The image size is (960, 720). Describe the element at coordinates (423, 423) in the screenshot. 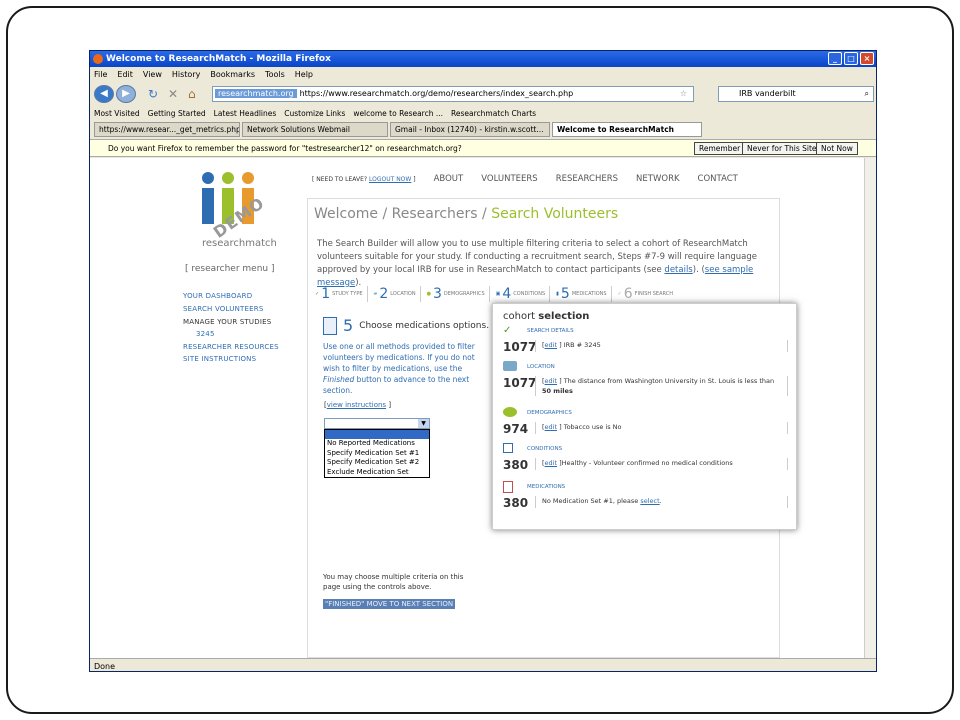

I see `chevron-down-icon: ▼` at that location.